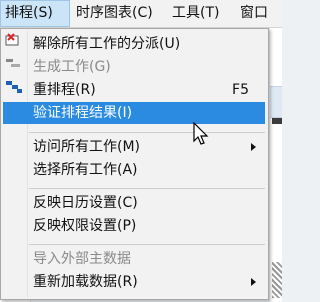 This screenshot has height=302, width=320. I want to click on background-bar, so click(277, 121).